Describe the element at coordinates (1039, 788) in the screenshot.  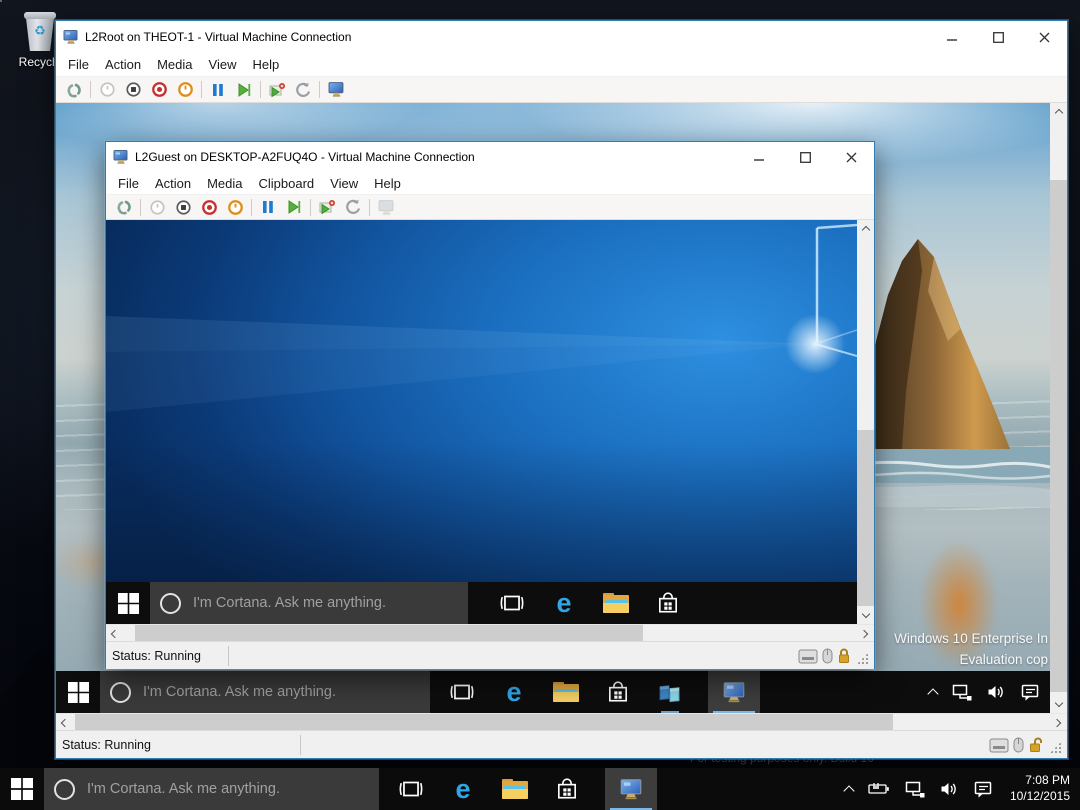
I see `taskbar-clock: 7:08 PM 10/12/2015` at that location.